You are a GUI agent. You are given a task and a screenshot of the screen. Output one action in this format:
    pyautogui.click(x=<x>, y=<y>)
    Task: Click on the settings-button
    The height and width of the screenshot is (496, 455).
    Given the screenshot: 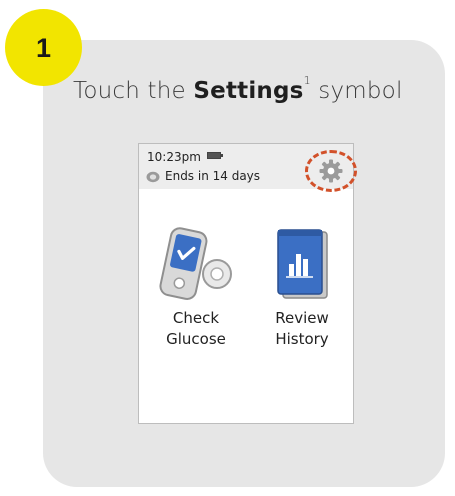 What is the action you would take?
    pyautogui.click(x=330, y=171)
    